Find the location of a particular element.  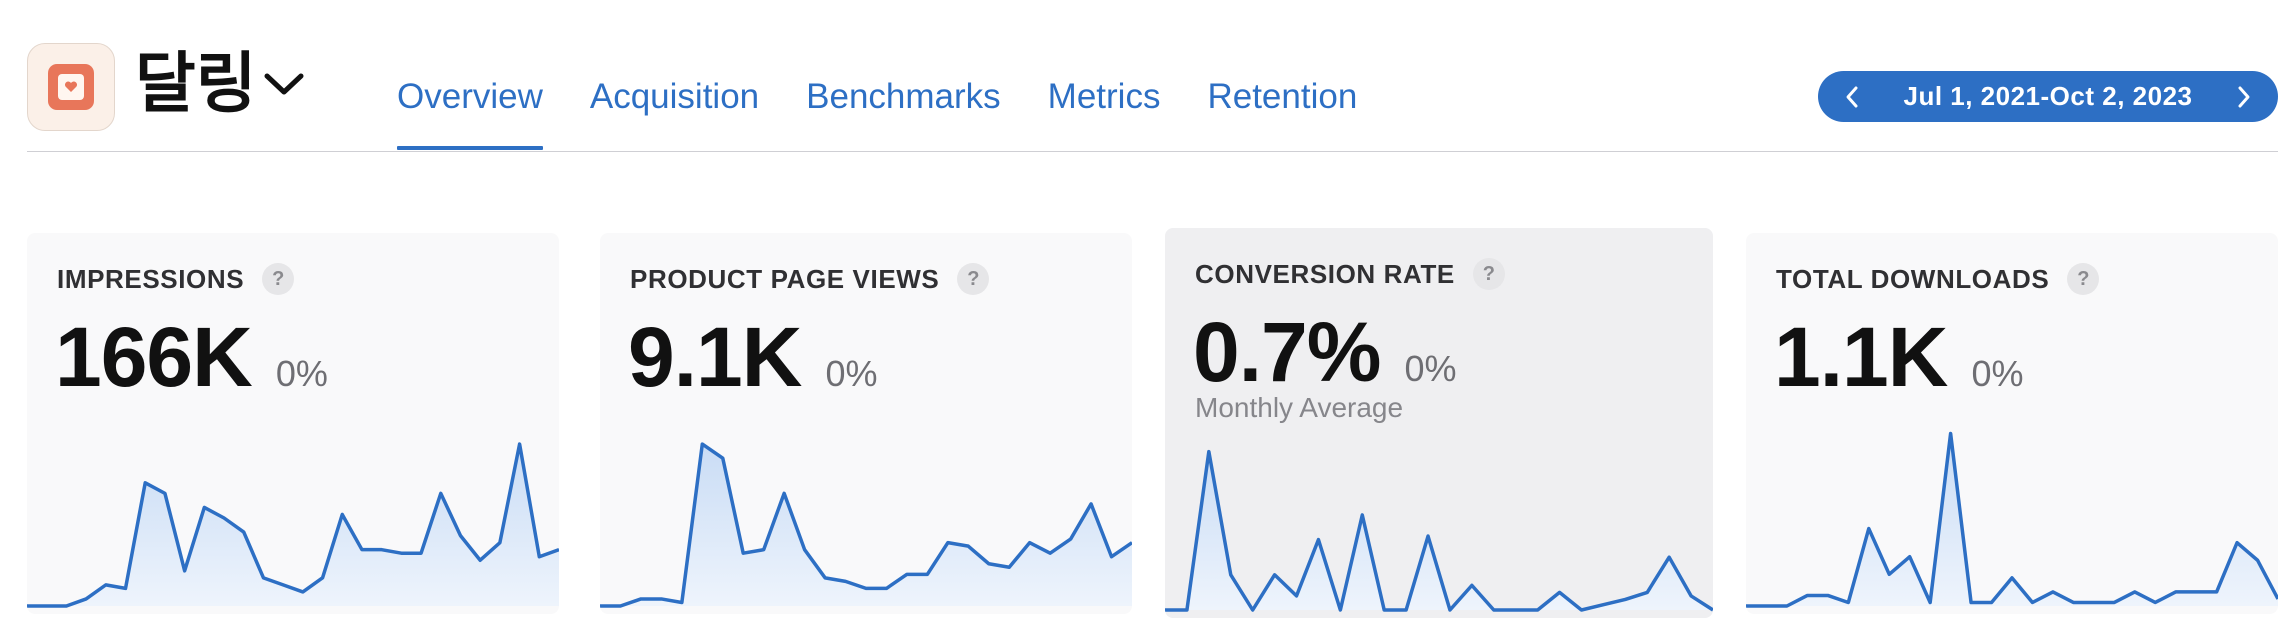

tab-overview: Overview is located at coordinates (470, 111).